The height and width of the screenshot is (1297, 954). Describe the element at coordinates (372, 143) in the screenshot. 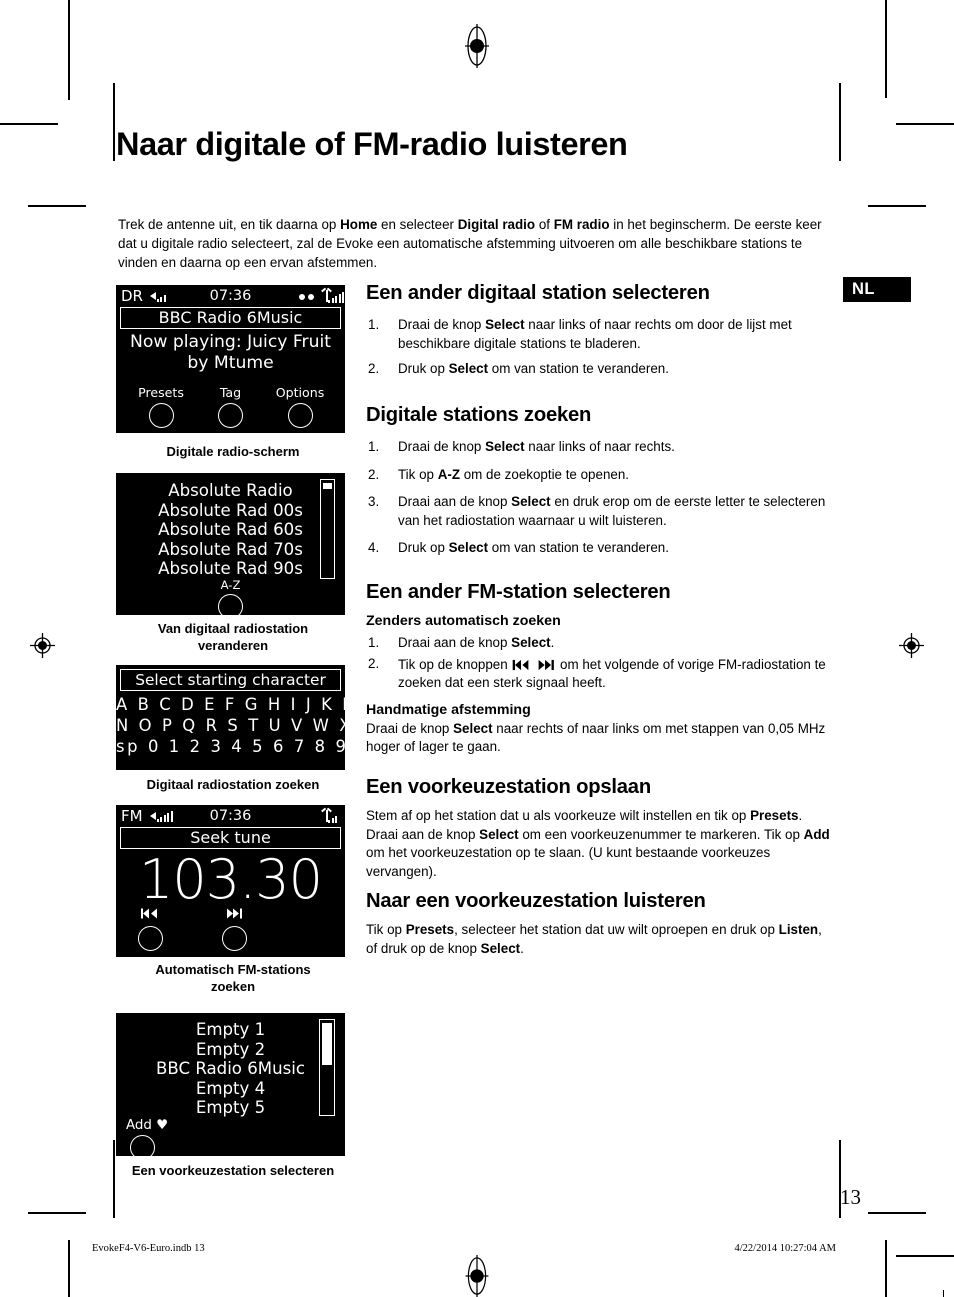

I see `page-title: Naar digitale of FM-radio luisteren` at that location.